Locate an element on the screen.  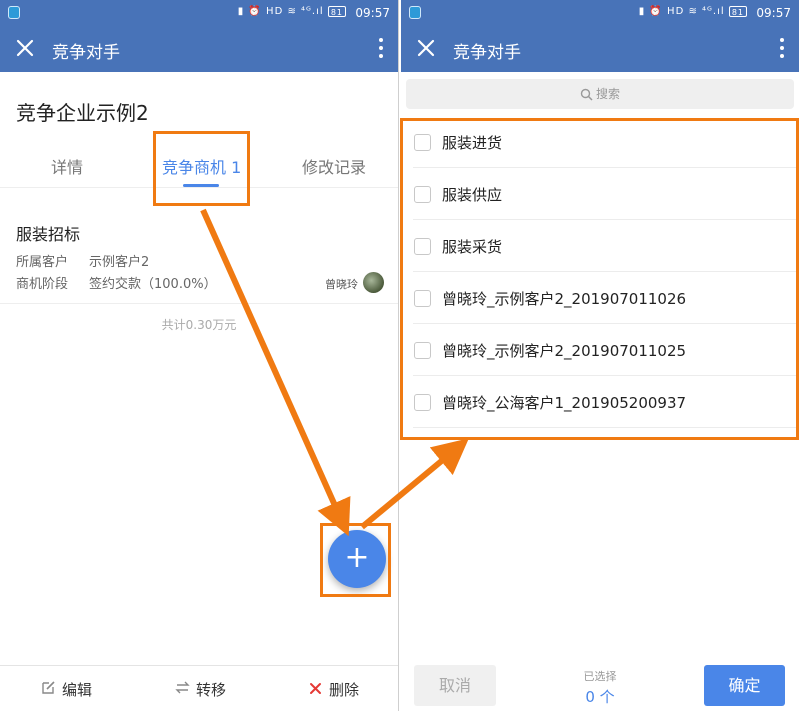
search-icon is located at coordinates (586, 94).